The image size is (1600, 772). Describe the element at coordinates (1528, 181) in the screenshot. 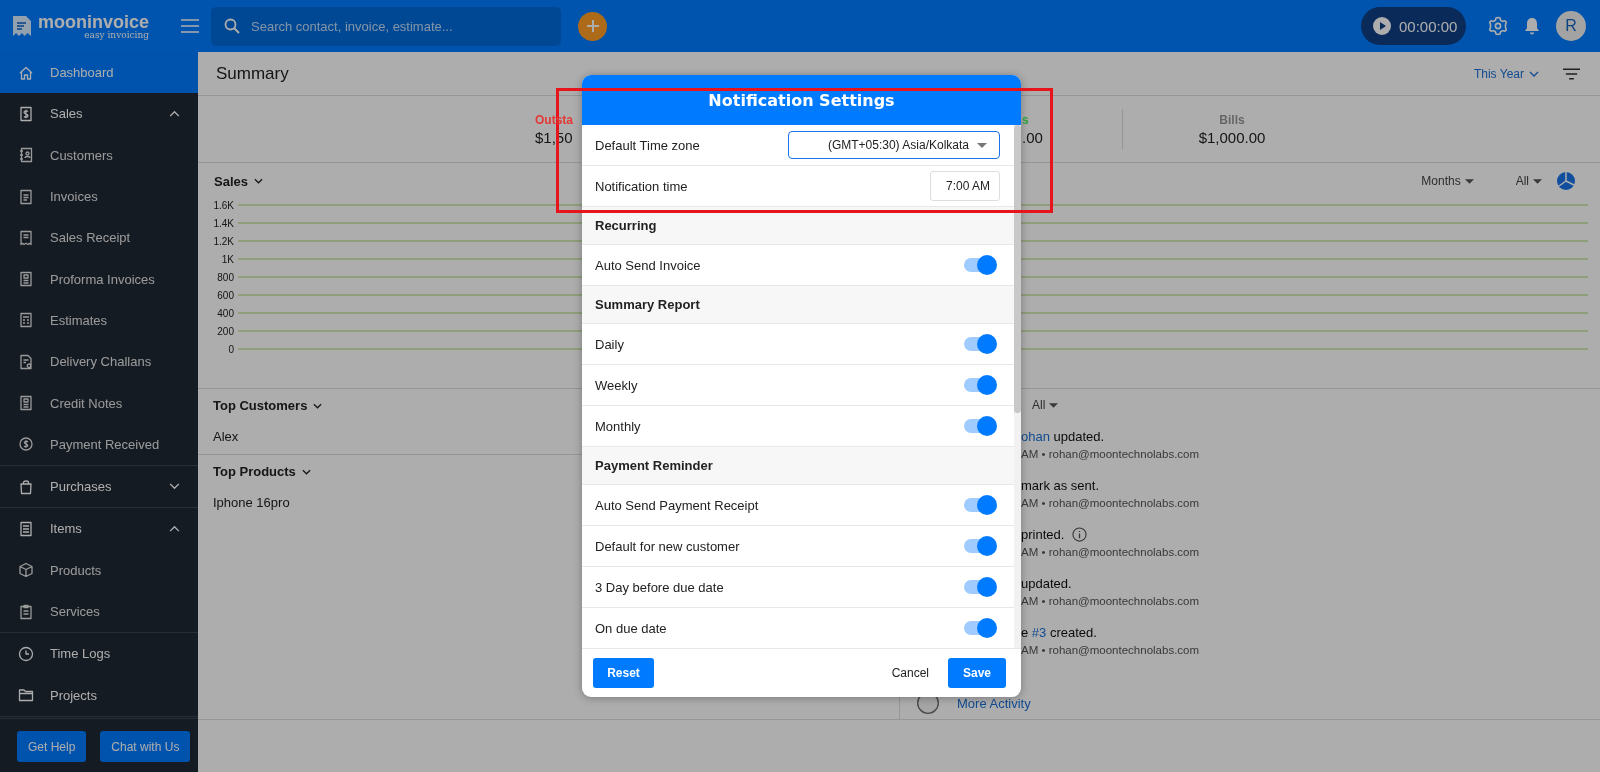

I see `filter-dropdown: All` at that location.